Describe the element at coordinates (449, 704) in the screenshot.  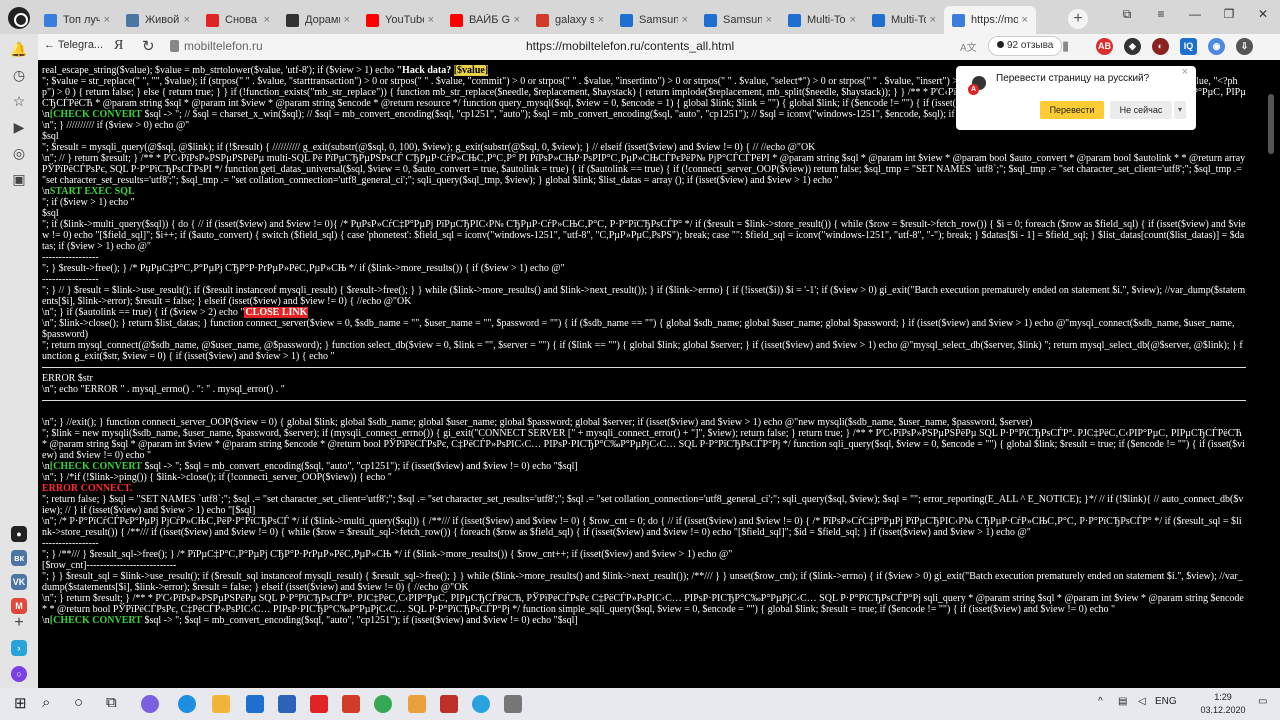
I see `media-taskbar-icon` at that location.